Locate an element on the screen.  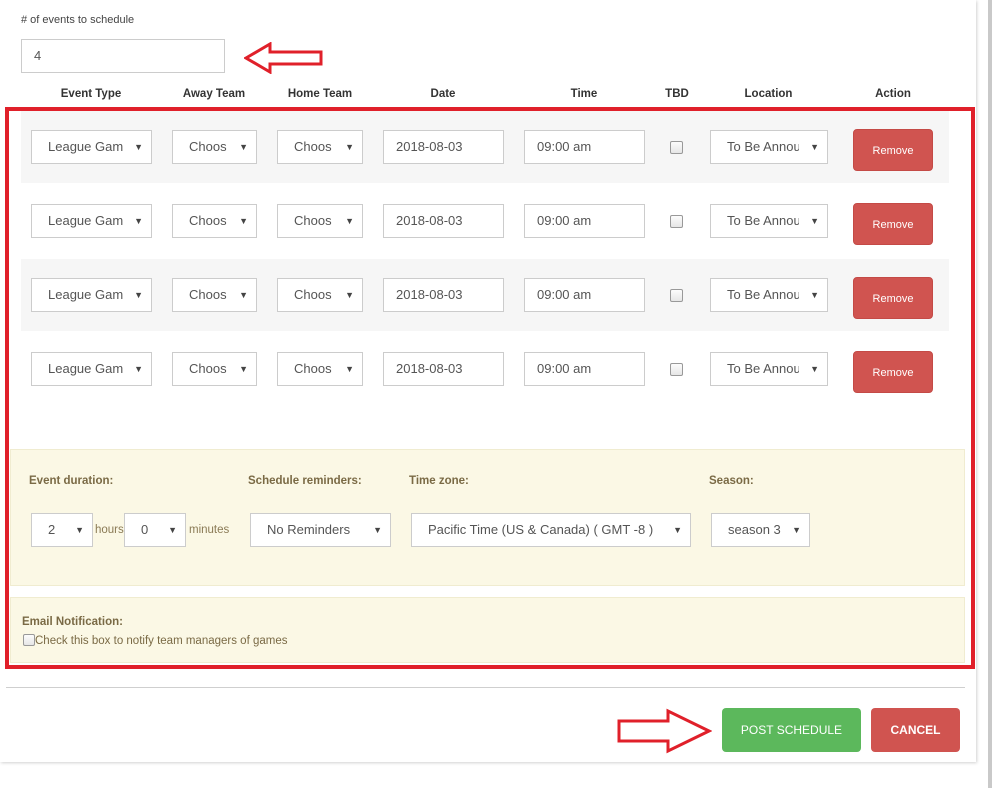
event-duration-label: Event duration: is located at coordinates (71, 481).